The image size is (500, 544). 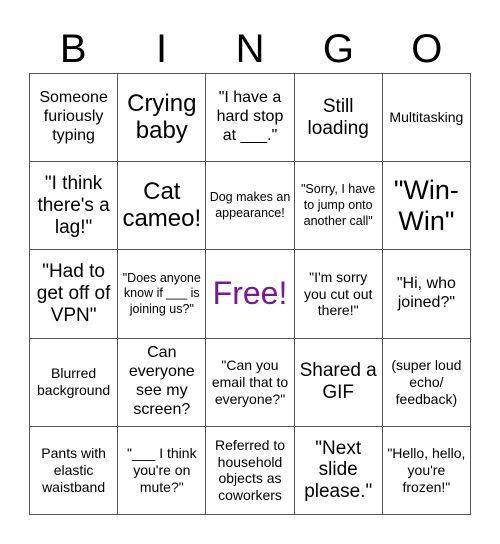 I want to click on bingo-cell-r3-c0: Blurred background, so click(x=74, y=382).